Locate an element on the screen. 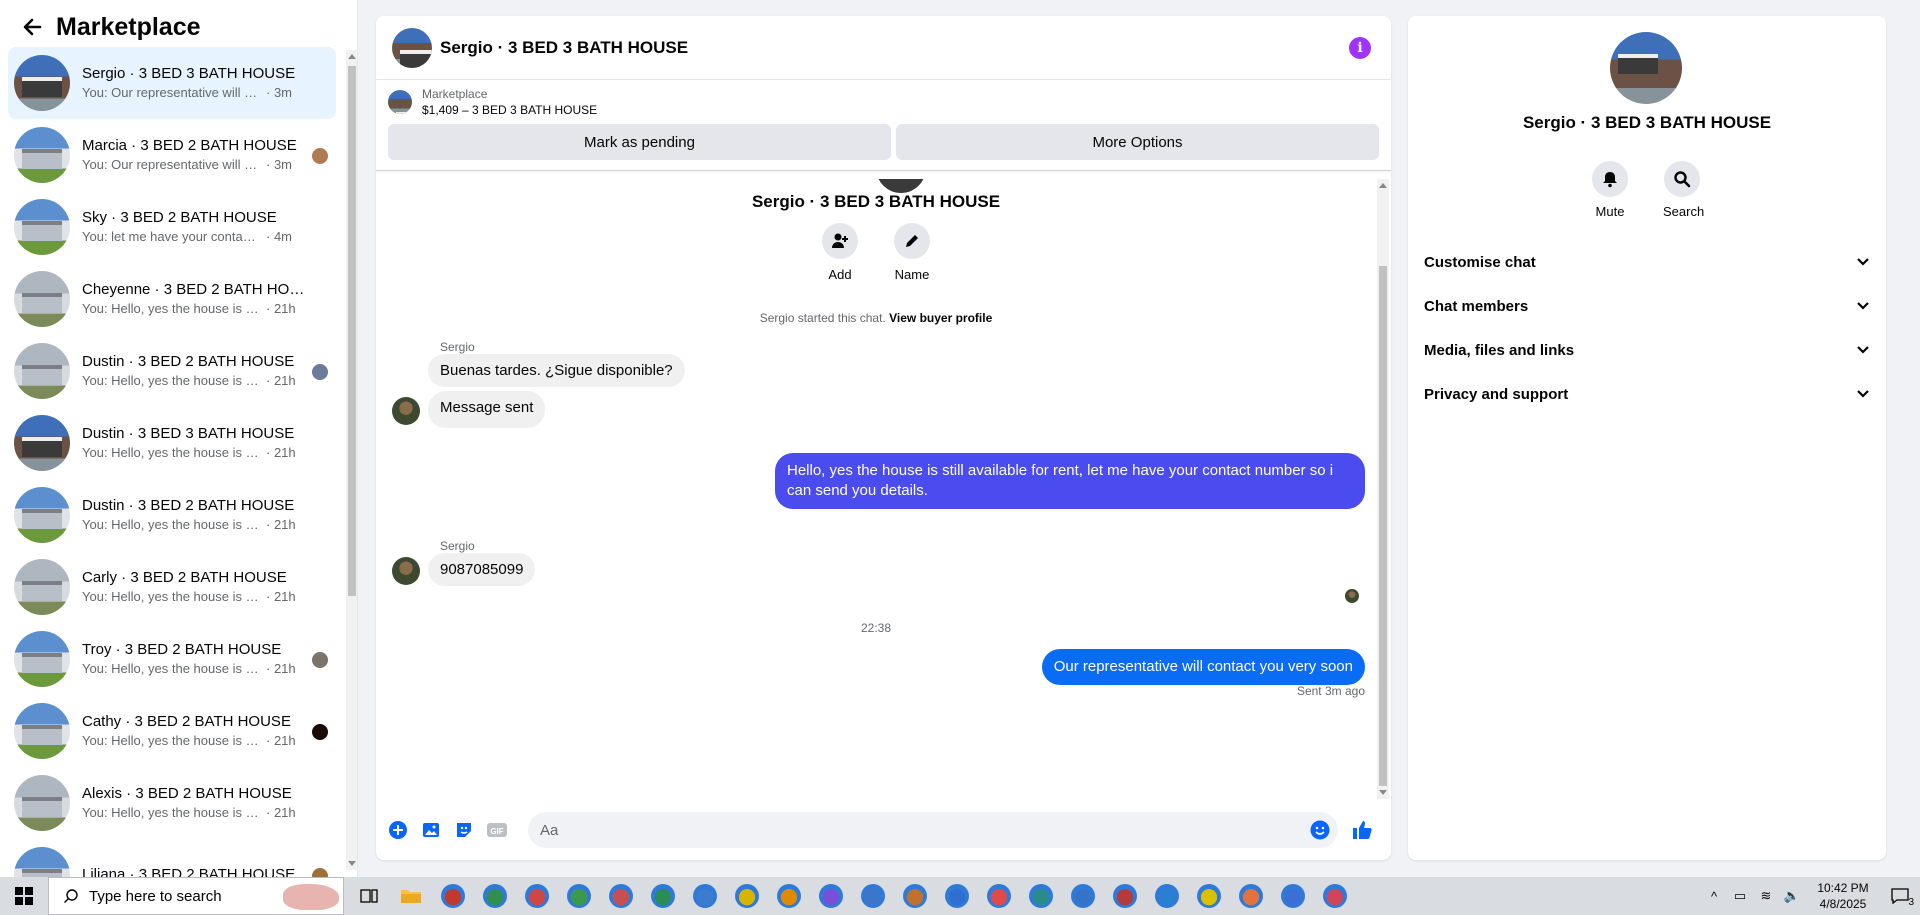 The image size is (1920, 915). conversation-name: Dustin · 3 BED 3 BATH HOUSE is located at coordinates (188, 433).